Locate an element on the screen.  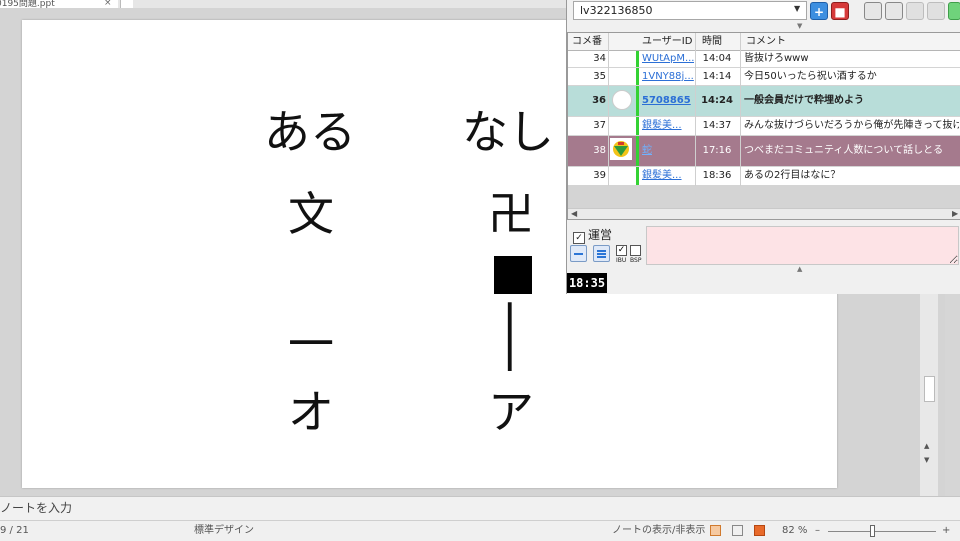
new-tab-button is located at coordinates (126, 4).